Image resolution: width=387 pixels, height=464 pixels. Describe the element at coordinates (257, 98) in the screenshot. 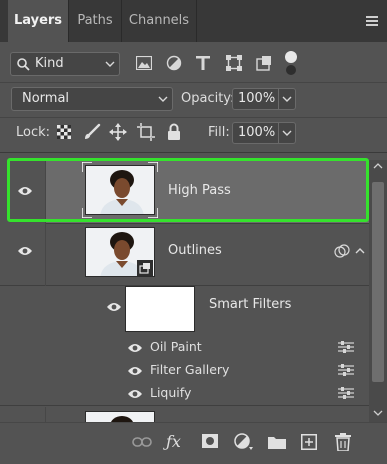

I see `opacity-value: 100%` at that location.